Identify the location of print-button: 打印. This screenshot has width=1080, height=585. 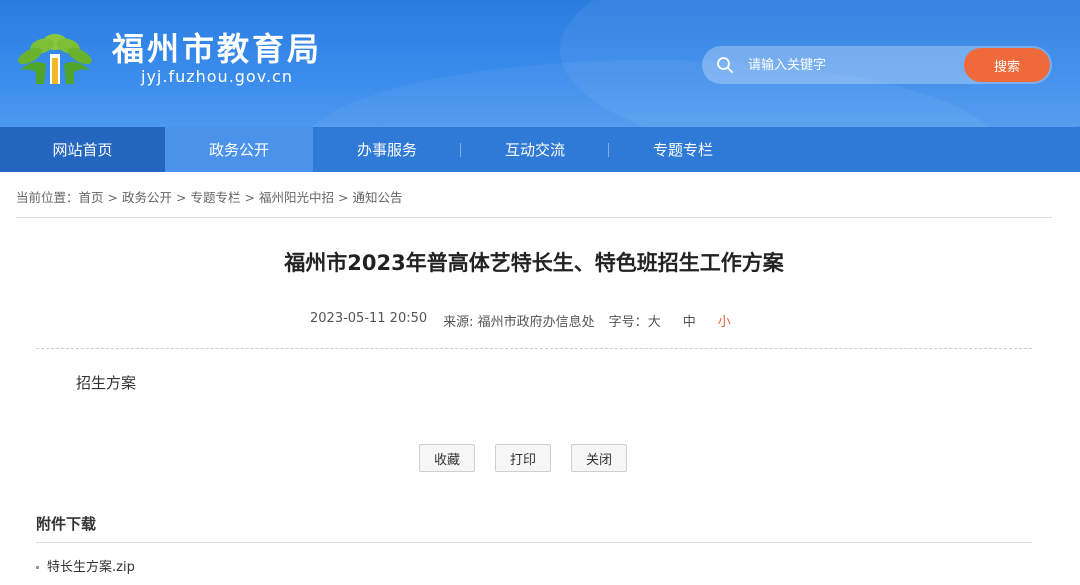
(523, 458).